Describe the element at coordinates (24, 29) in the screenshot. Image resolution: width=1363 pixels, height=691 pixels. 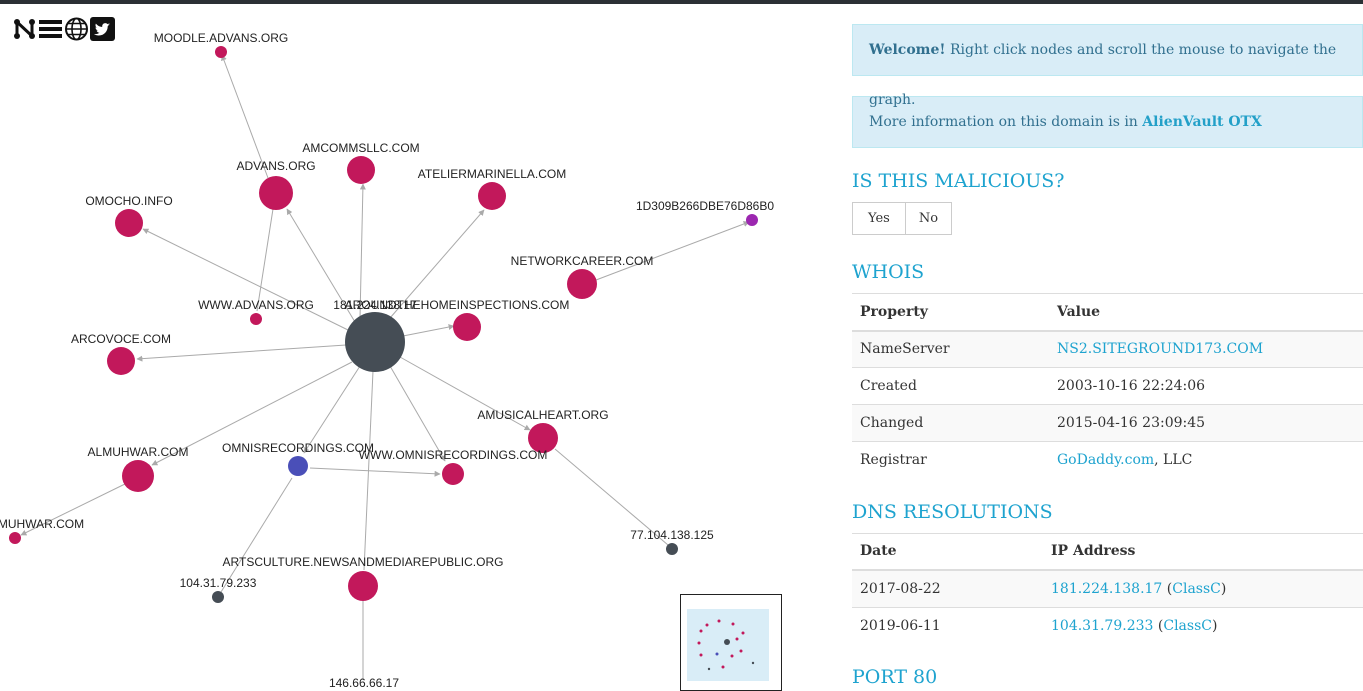
I see `neo-logo-icon` at that location.